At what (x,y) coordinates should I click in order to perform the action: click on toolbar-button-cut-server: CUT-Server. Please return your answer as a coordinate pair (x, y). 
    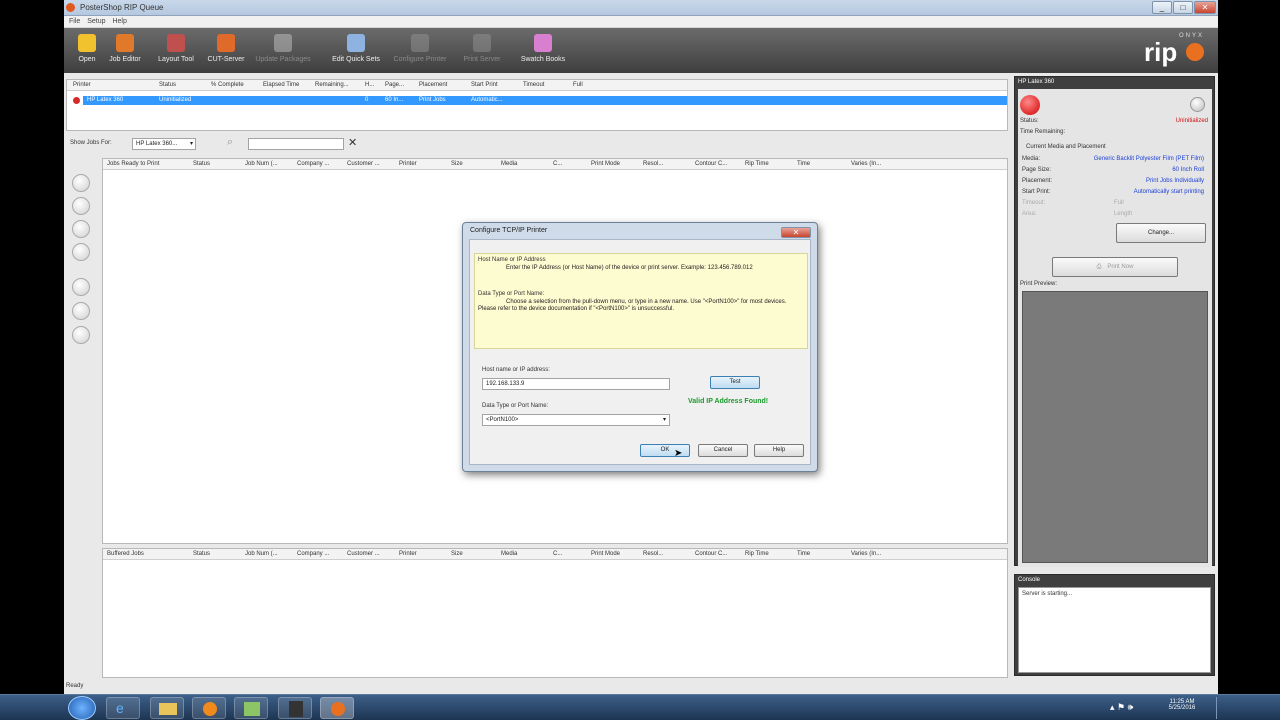
    Looking at the image, I should click on (226, 52).